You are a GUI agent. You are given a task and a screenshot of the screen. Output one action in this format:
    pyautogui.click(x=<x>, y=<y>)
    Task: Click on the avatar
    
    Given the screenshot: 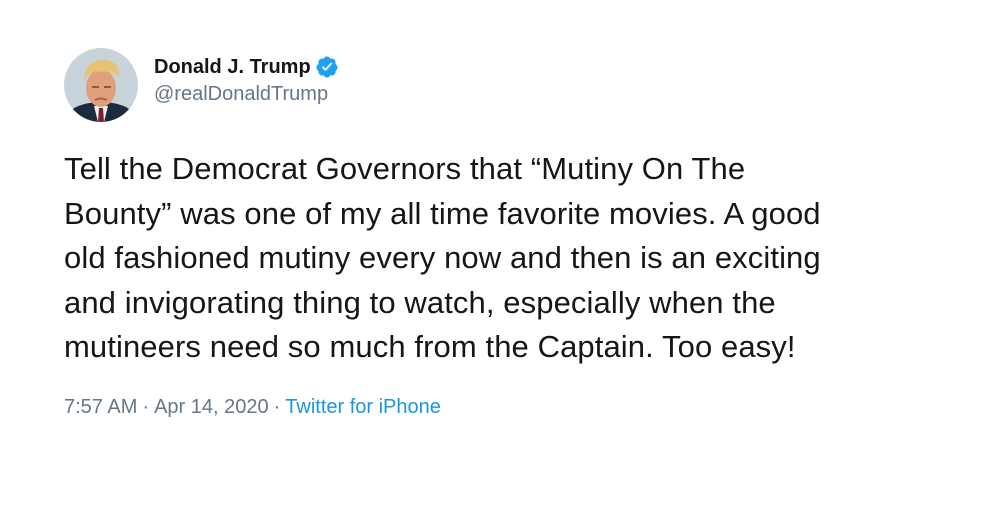 What is the action you would take?
    pyautogui.click(x=101, y=85)
    